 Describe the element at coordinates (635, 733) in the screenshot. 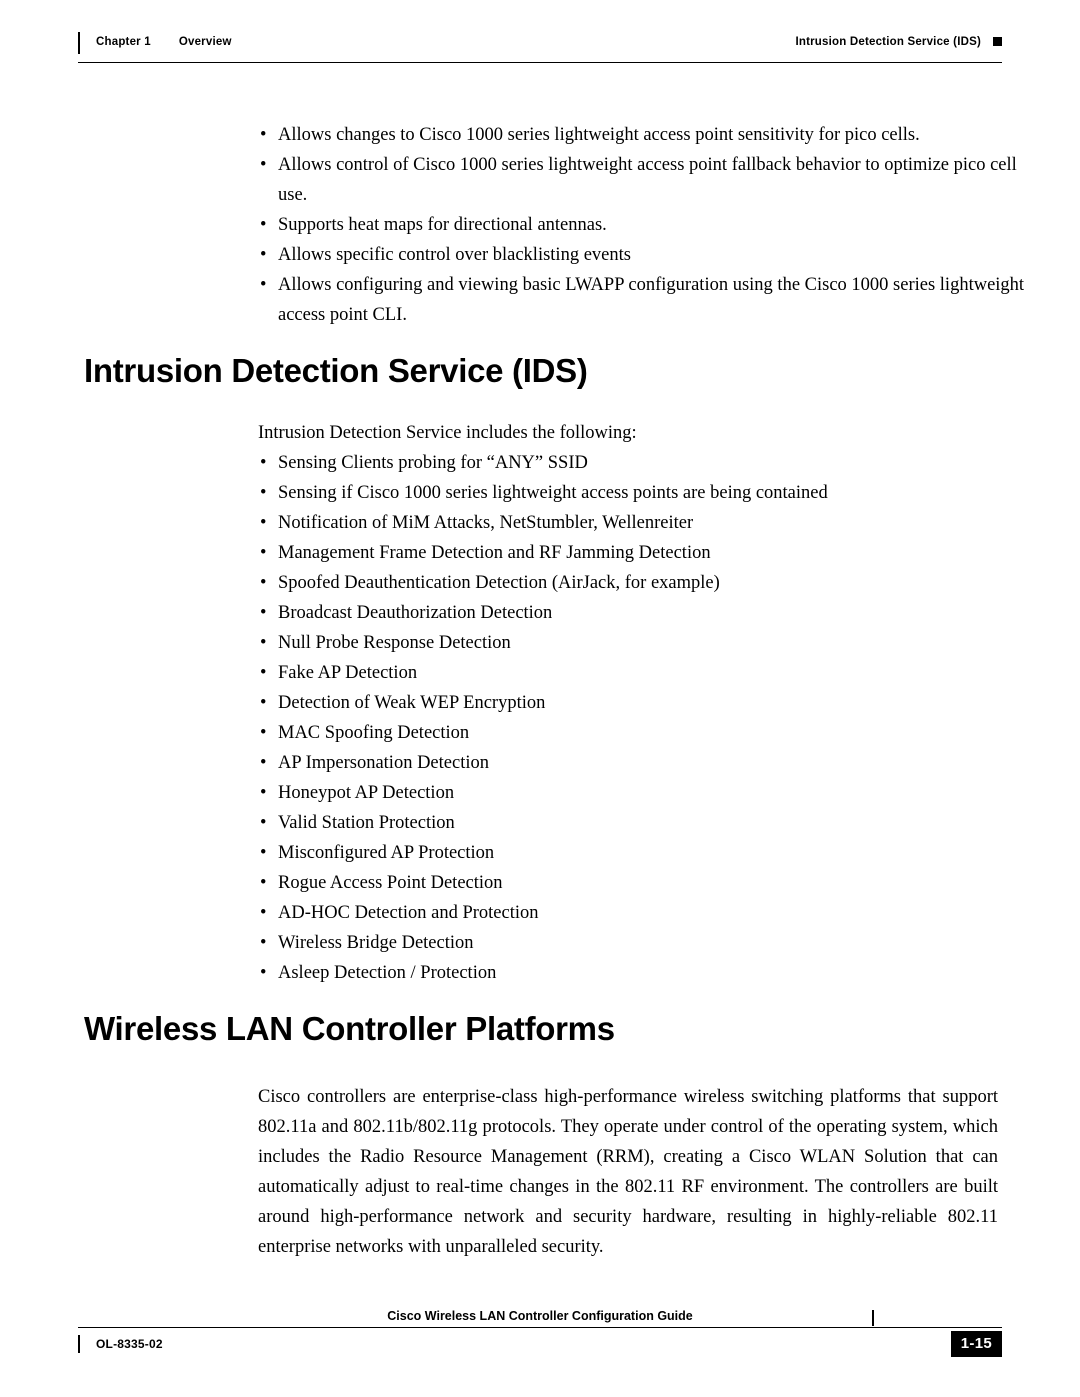

I see `list-item: • MAC Spoofing Detection` at that location.